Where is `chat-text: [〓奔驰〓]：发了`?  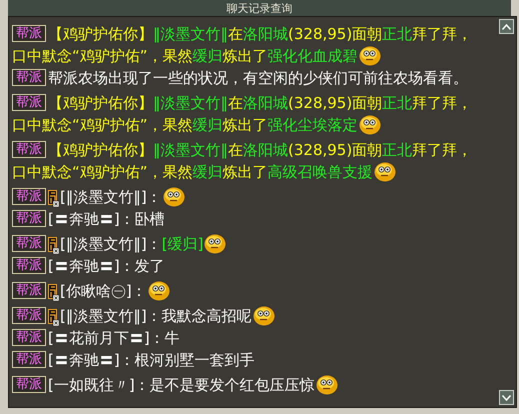 chat-text: [〓奔驰〓]：发了 is located at coordinates (106, 266).